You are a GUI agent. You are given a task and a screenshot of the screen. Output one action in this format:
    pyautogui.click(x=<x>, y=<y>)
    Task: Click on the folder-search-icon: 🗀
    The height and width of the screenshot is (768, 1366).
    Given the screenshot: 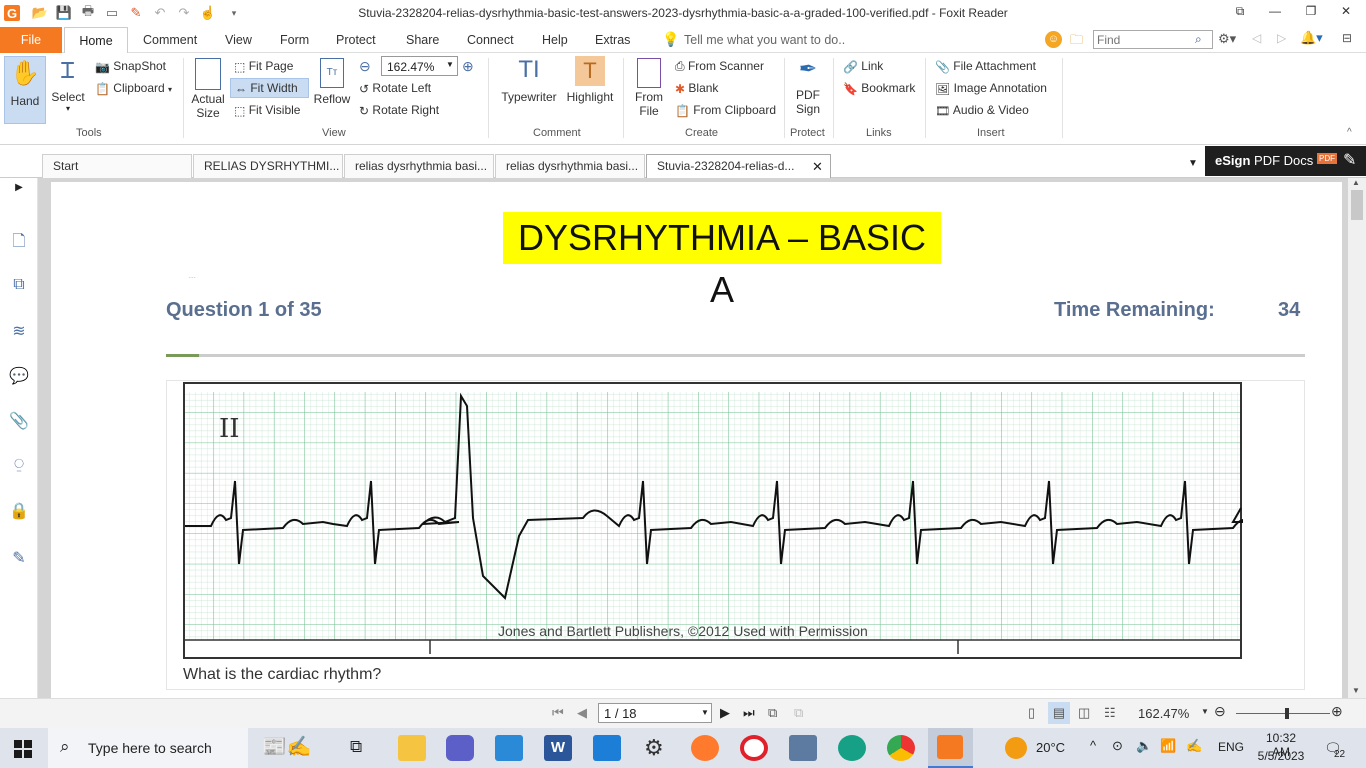 What is the action you would take?
    pyautogui.click(x=1076, y=42)
    